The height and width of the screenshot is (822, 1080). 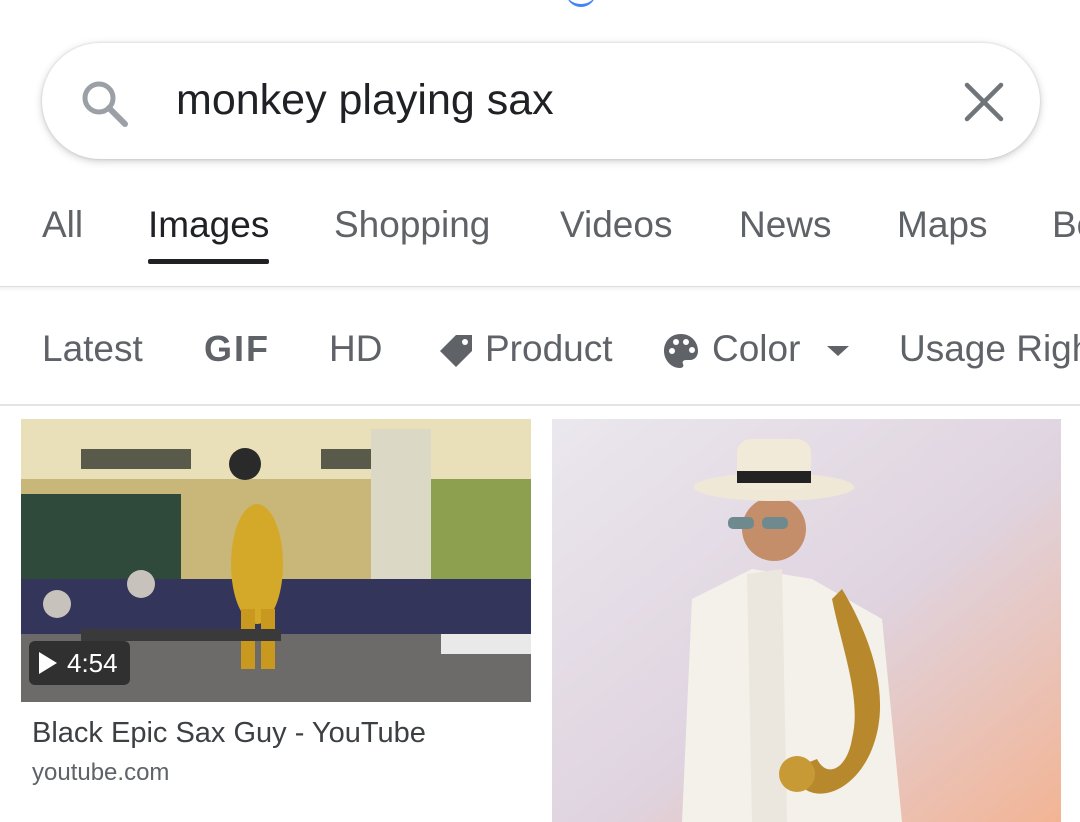 What do you see at coordinates (237, 349) in the screenshot?
I see `chip-gif: GIF` at bounding box center [237, 349].